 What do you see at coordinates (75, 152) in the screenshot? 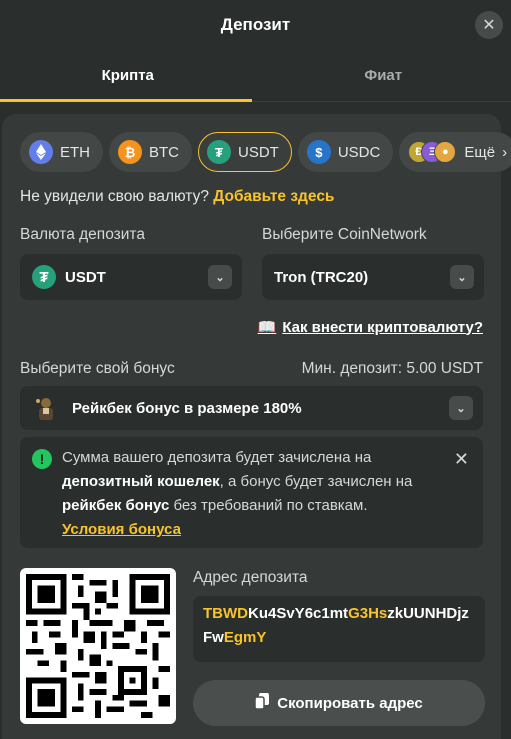
I see `coin-label: ETH` at bounding box center [75, 152].